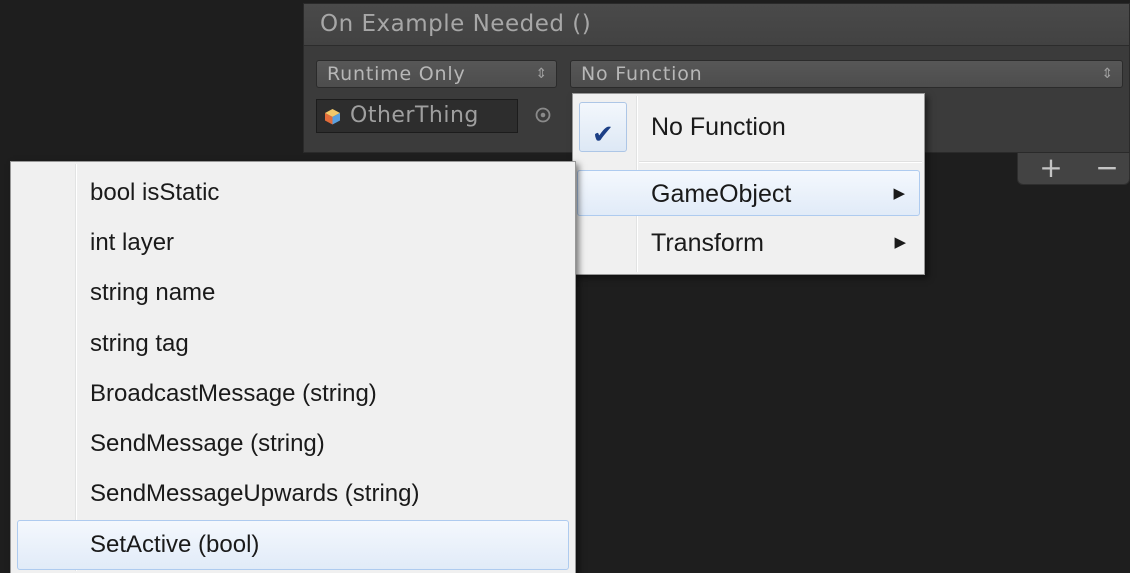 This screenshot has height=573, width=1130. Describe the element at coordinates (293, 545) in the screenshot. I see `submenu-item-setactive: SetActive (bool)` at that location.